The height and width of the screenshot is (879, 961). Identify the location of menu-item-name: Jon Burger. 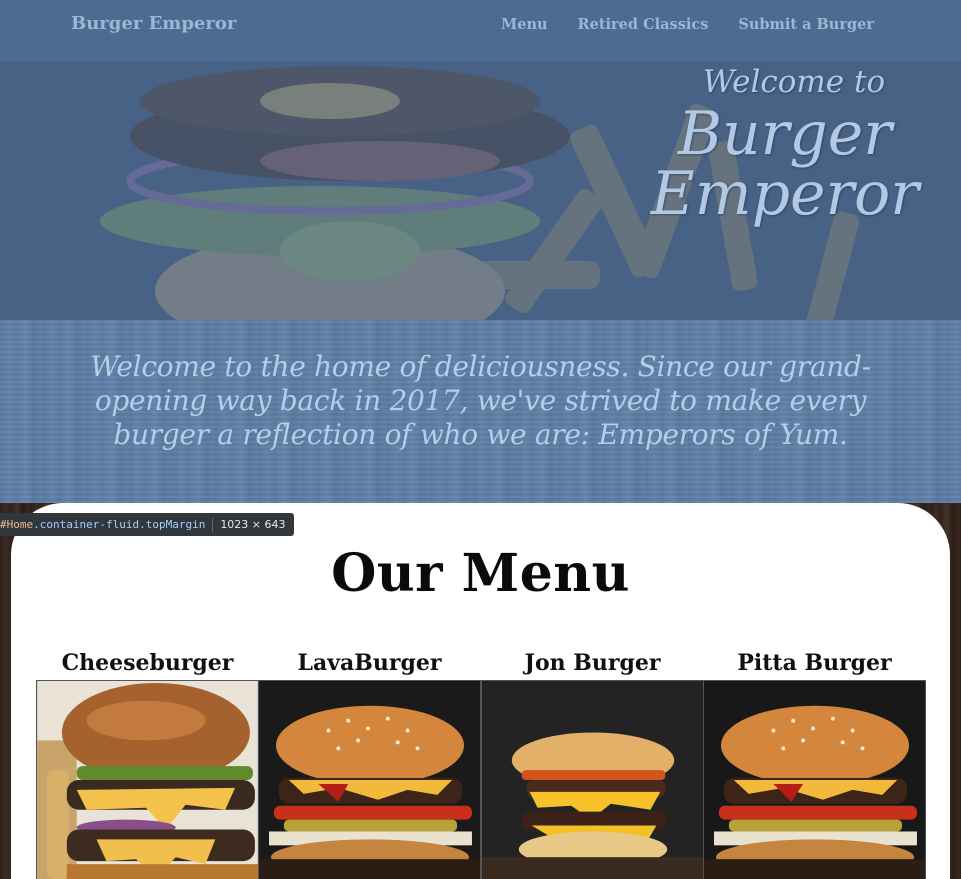
(592, 663).